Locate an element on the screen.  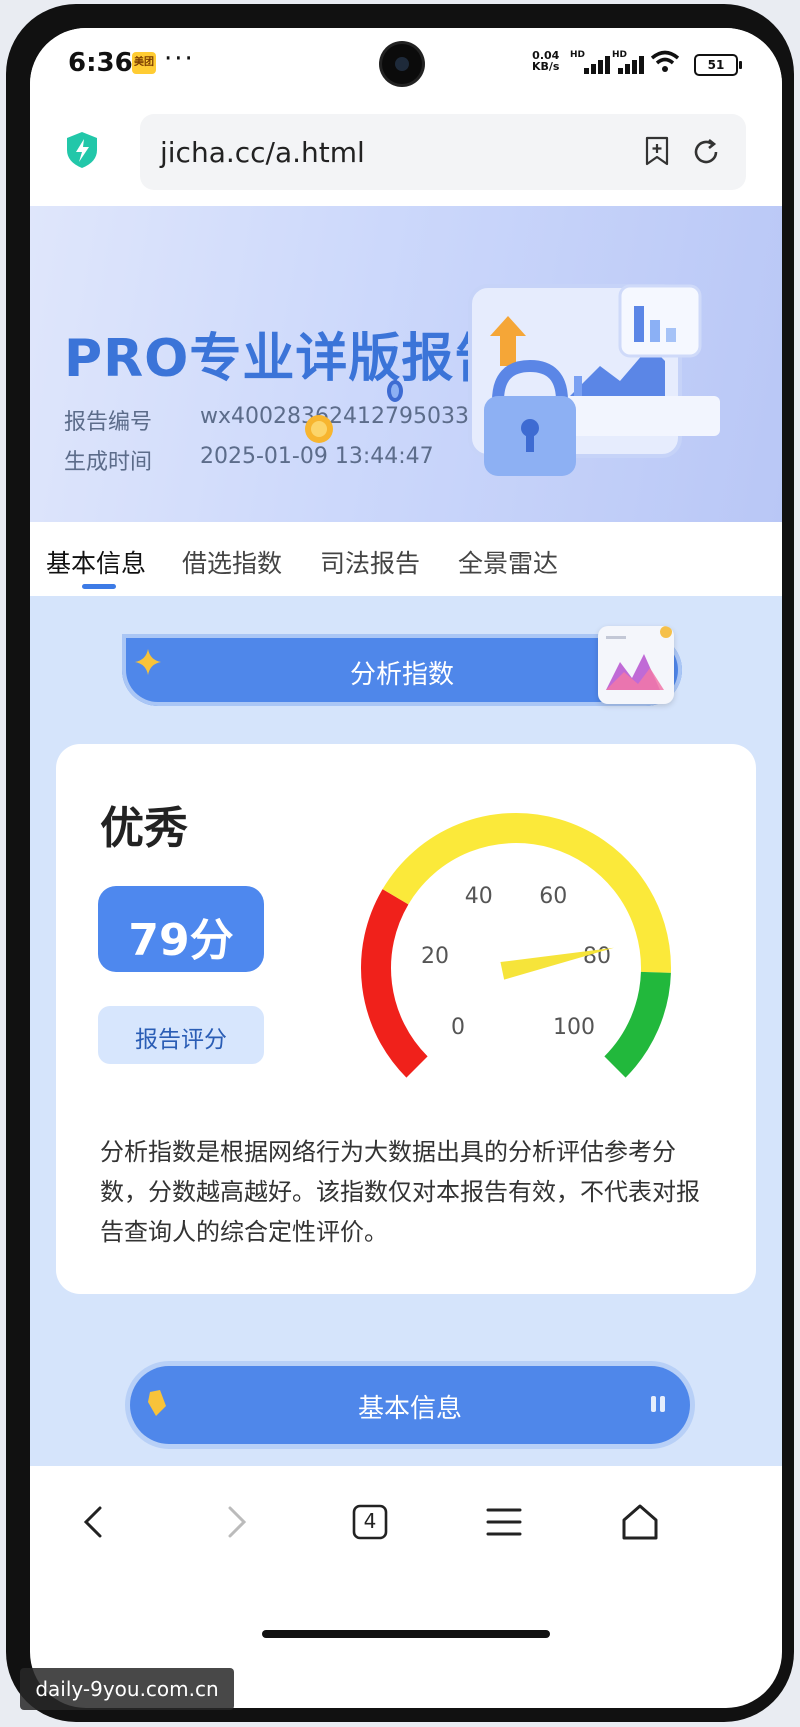
report-tabs: 基本信息 借选指数 司法报告 全景雷达 is located at coordinates (406, 559).